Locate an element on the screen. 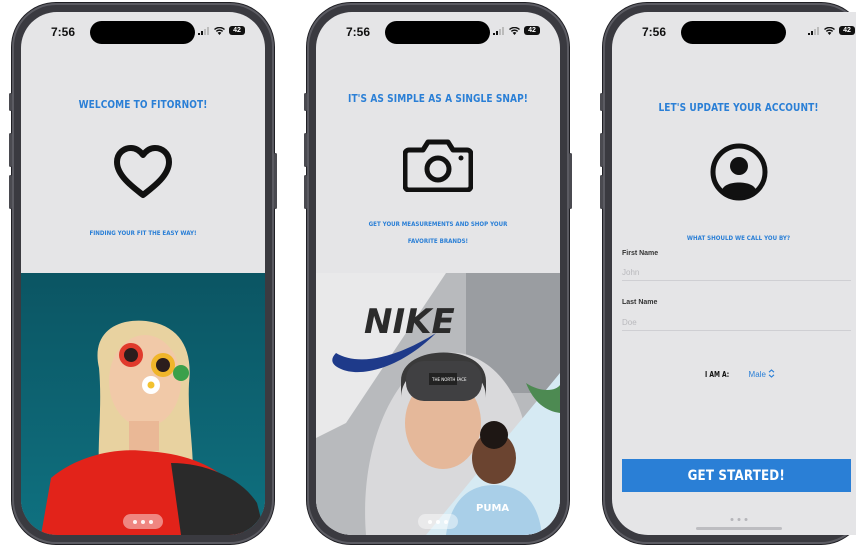 This screenshot has height=547, width=856. brand-collage-image: NIKE THE NORTH FACE PUMA is located at coordinates (438, 404).